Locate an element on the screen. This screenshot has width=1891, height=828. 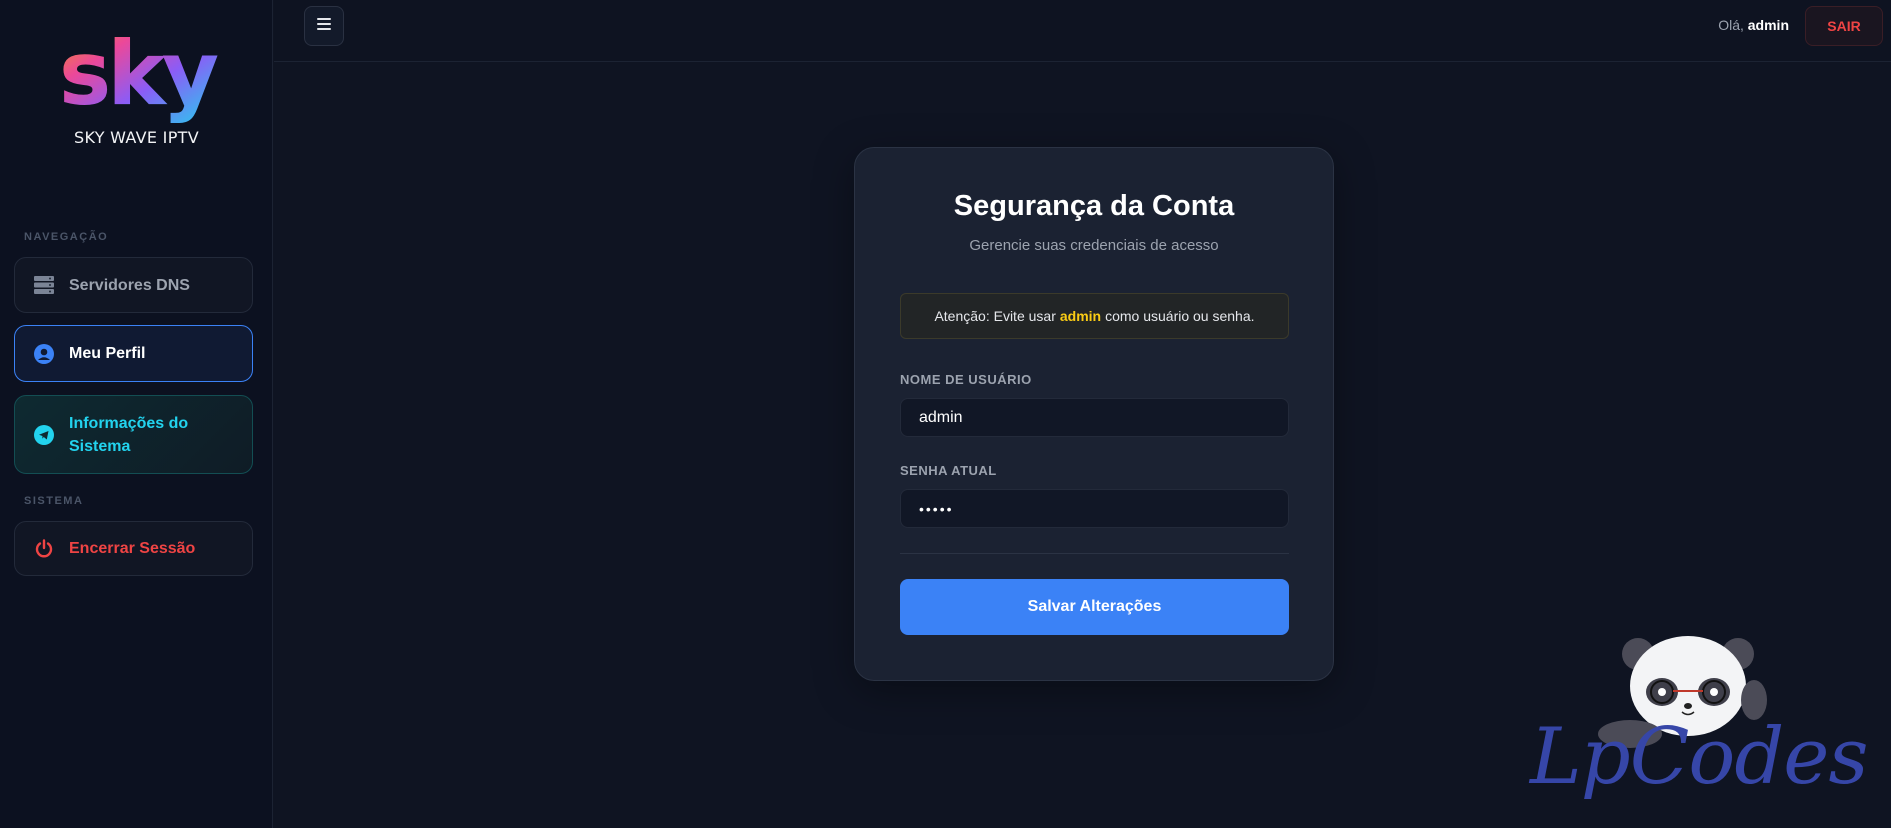
section-label-system: SISTEMA is located at coordinates (54, 501).